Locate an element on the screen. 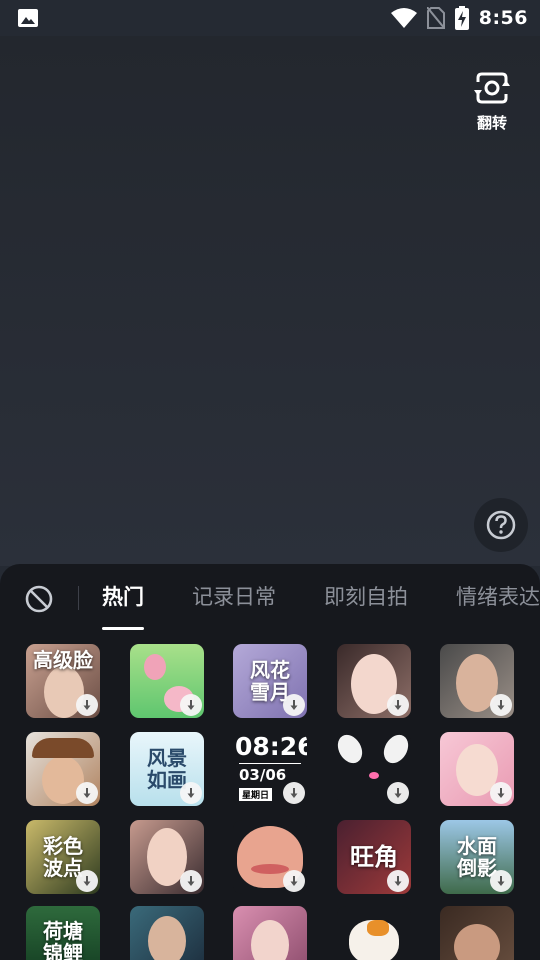  clock-time: 08:26 is located at coordinates (271, 746).